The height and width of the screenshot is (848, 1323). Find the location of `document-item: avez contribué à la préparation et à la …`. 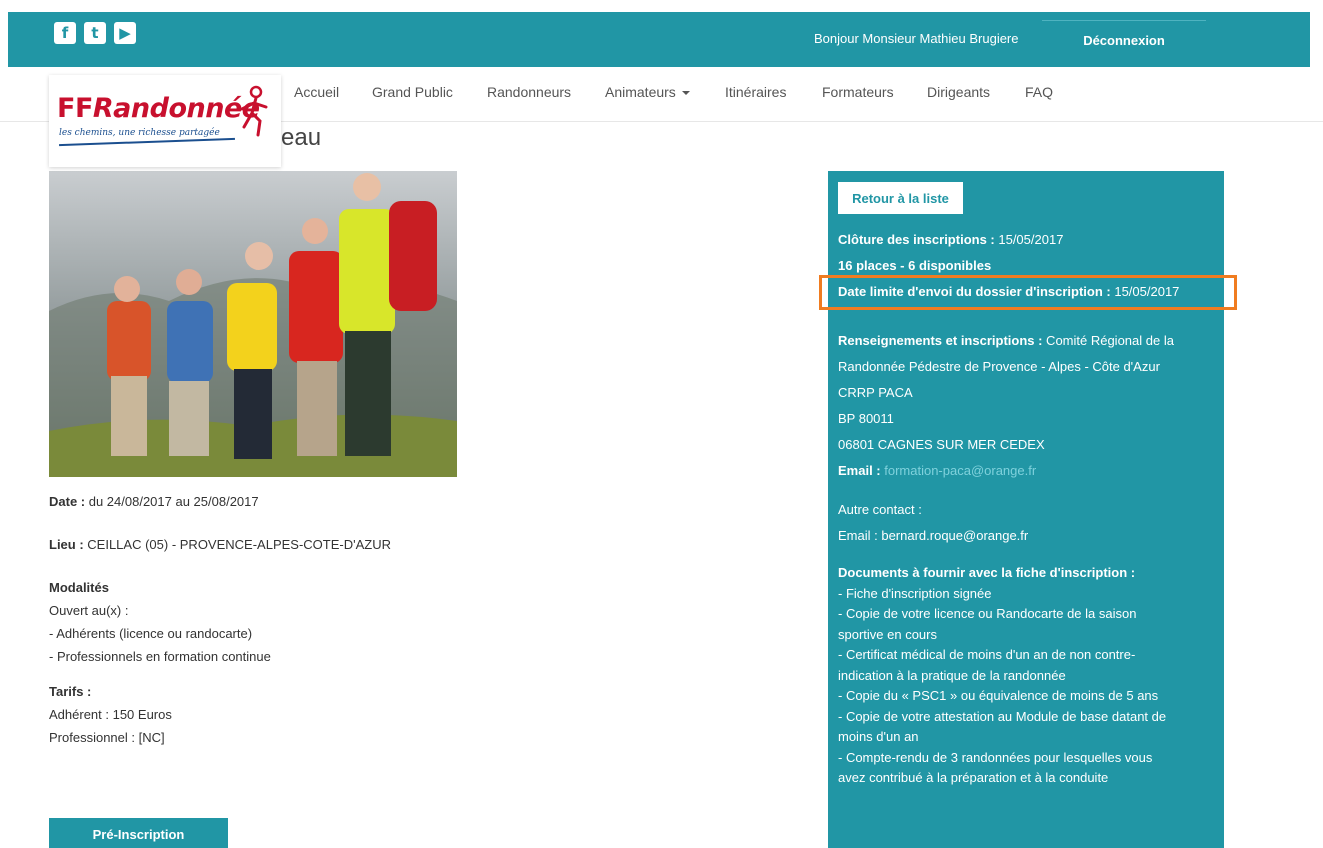

document-item: avez contribué à la préparation et à la … is located at coordinates (973, 777).